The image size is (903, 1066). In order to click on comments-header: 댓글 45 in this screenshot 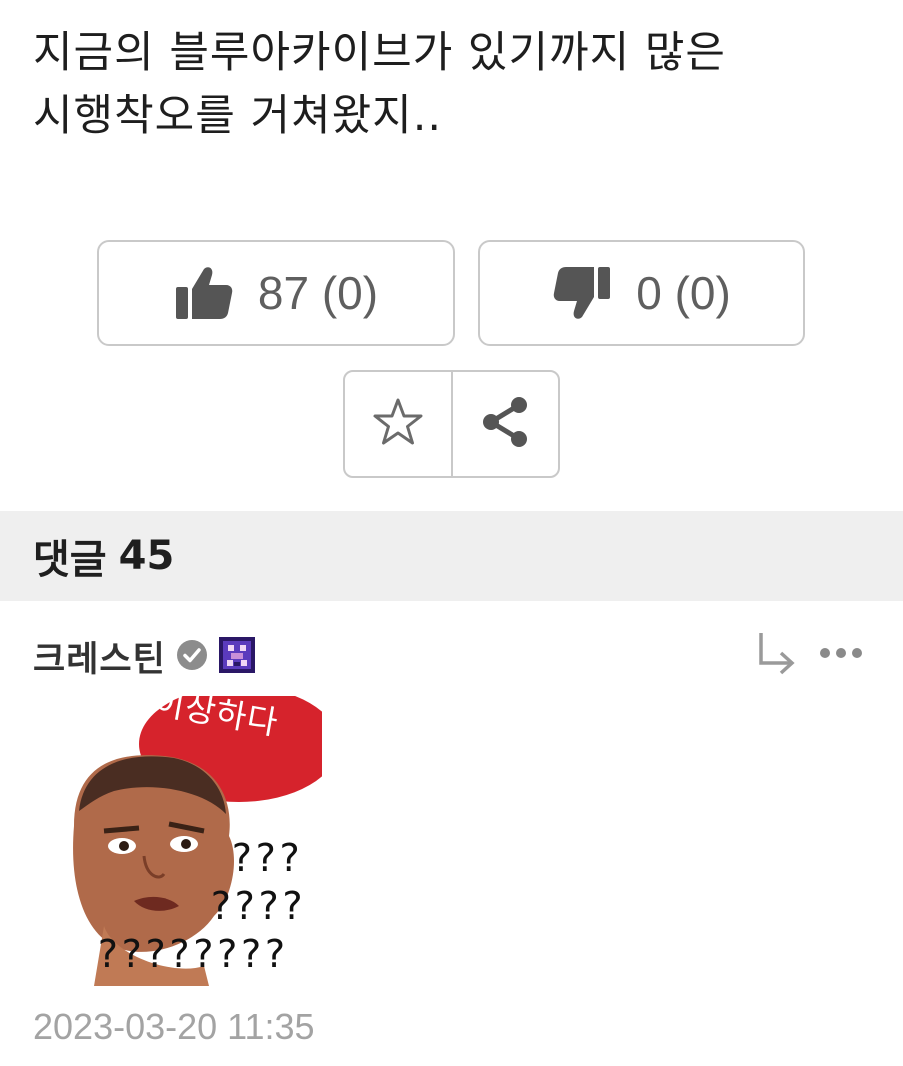, I will do `click(451, 556)`.